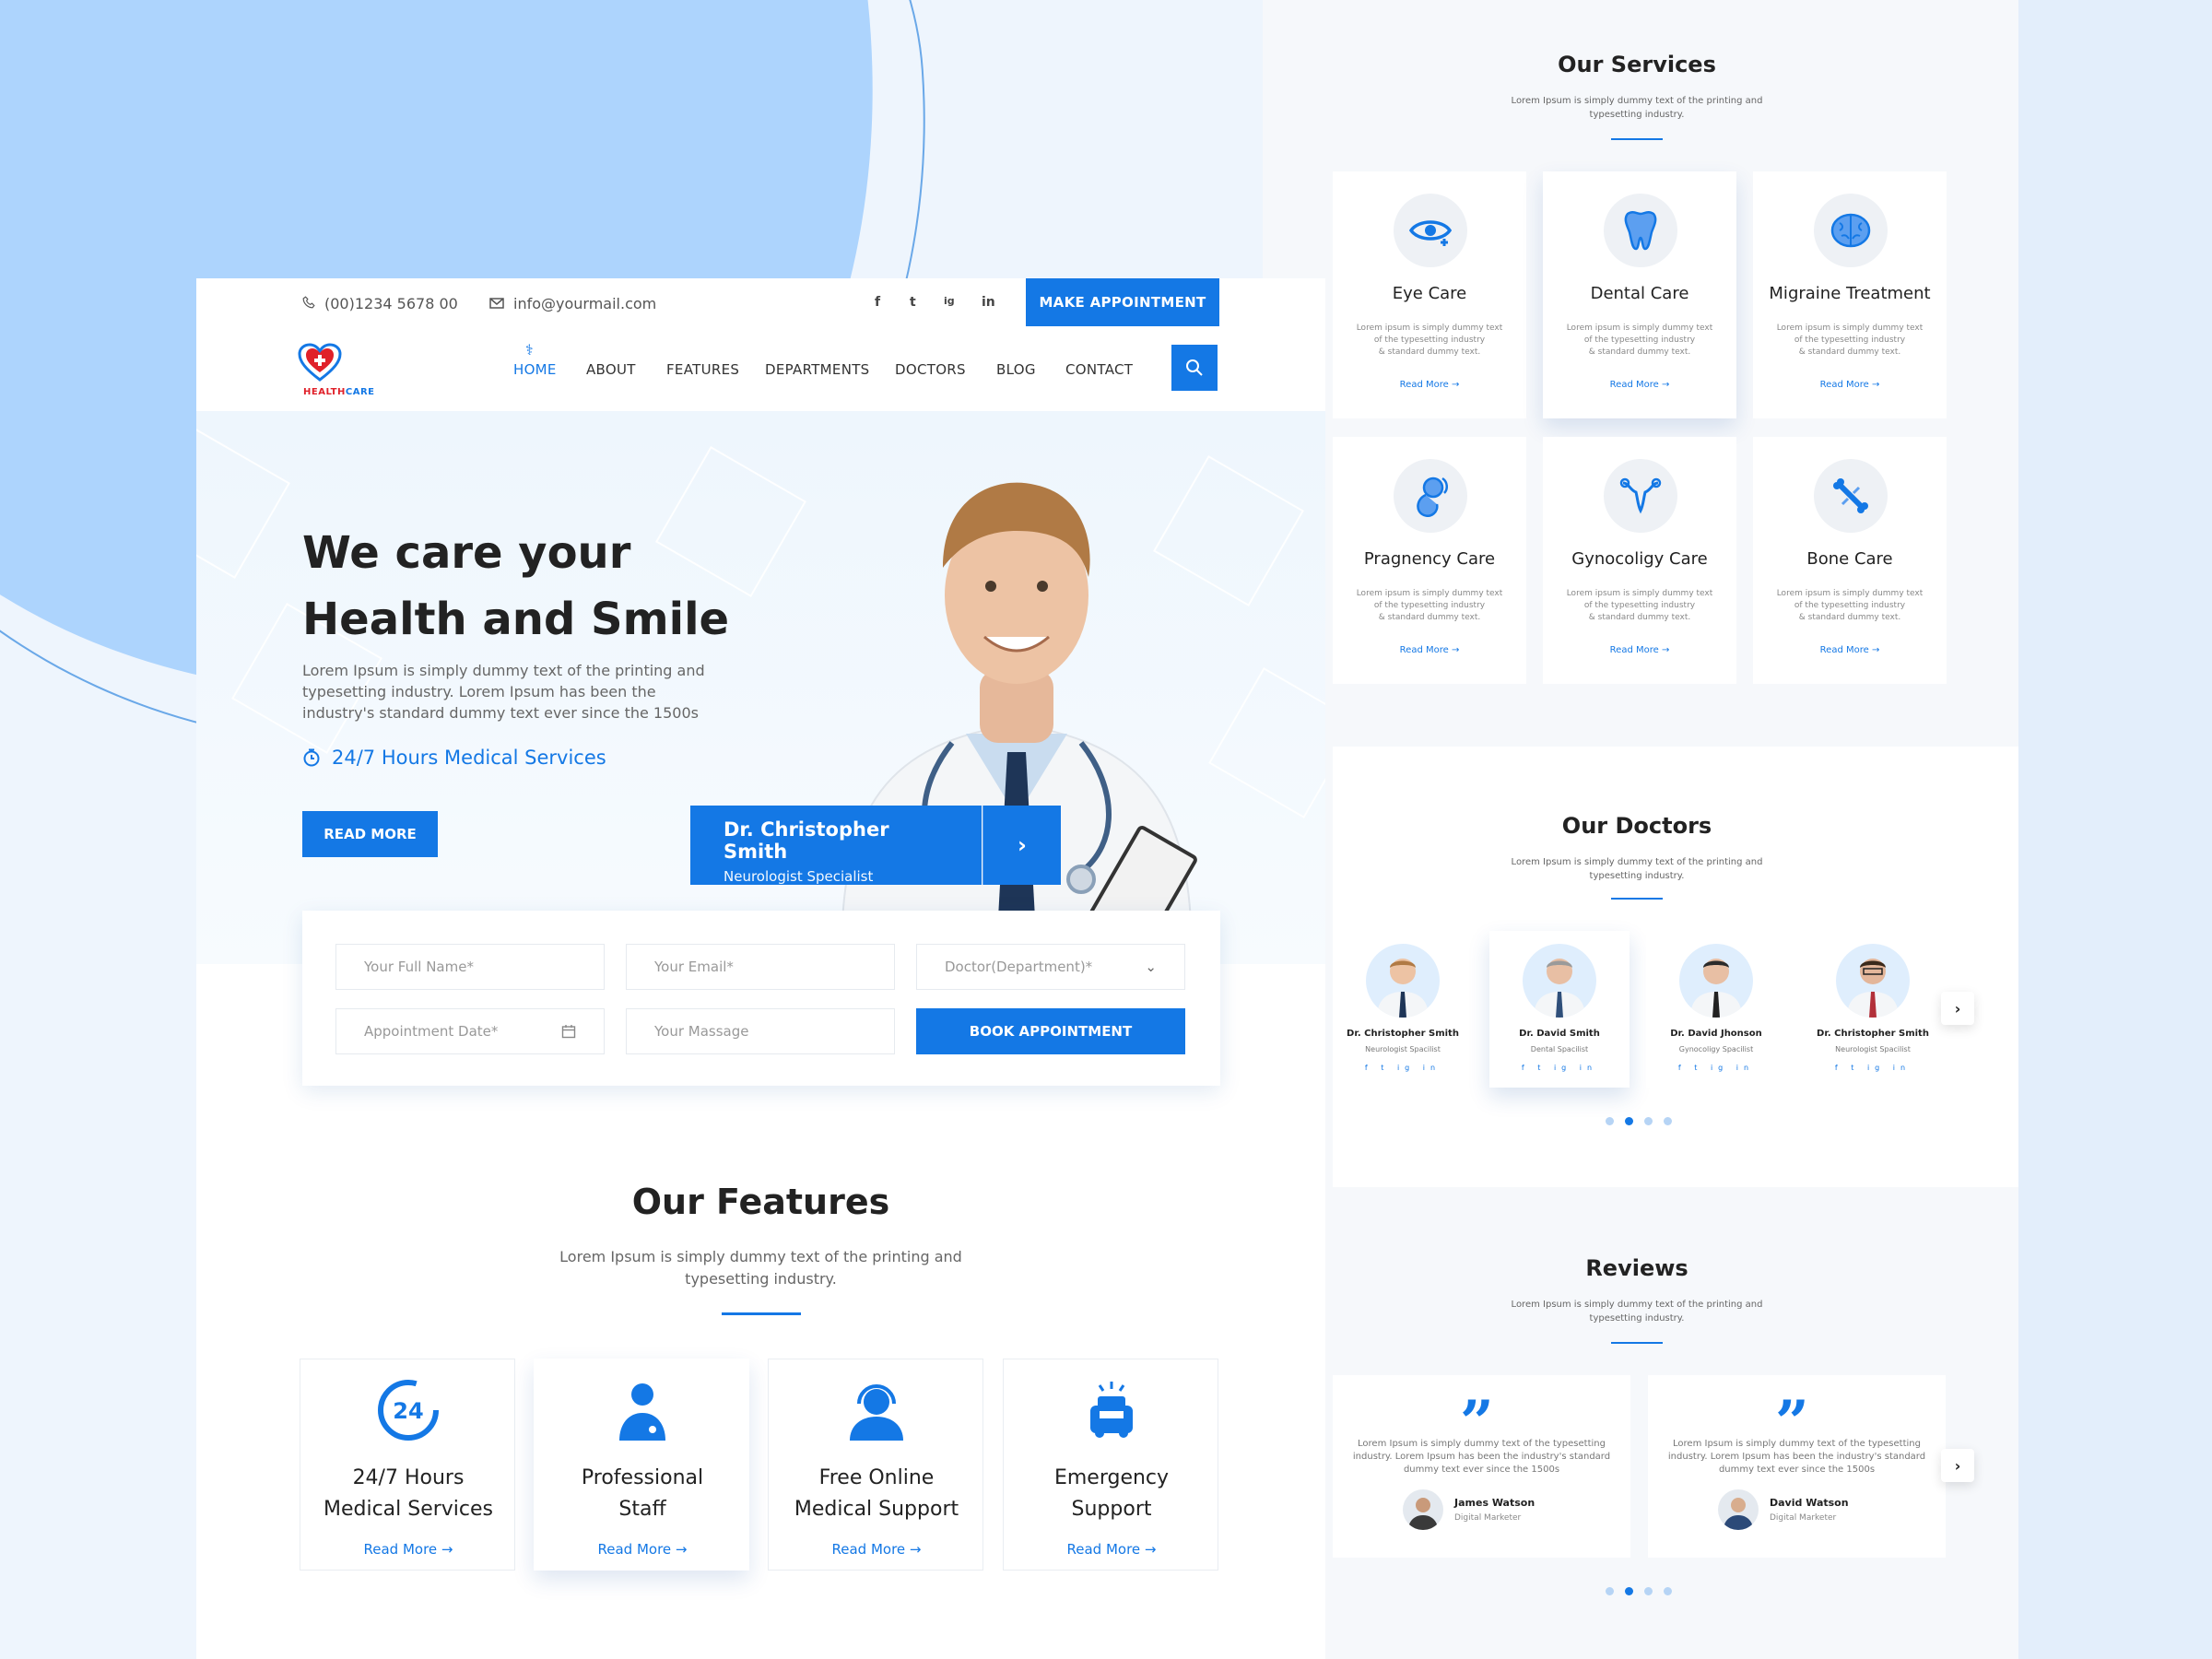  Describe the element at coordinates (419, 967) in the screenshot. I see `full-name-placeholder: Your Full Name*` at that location.